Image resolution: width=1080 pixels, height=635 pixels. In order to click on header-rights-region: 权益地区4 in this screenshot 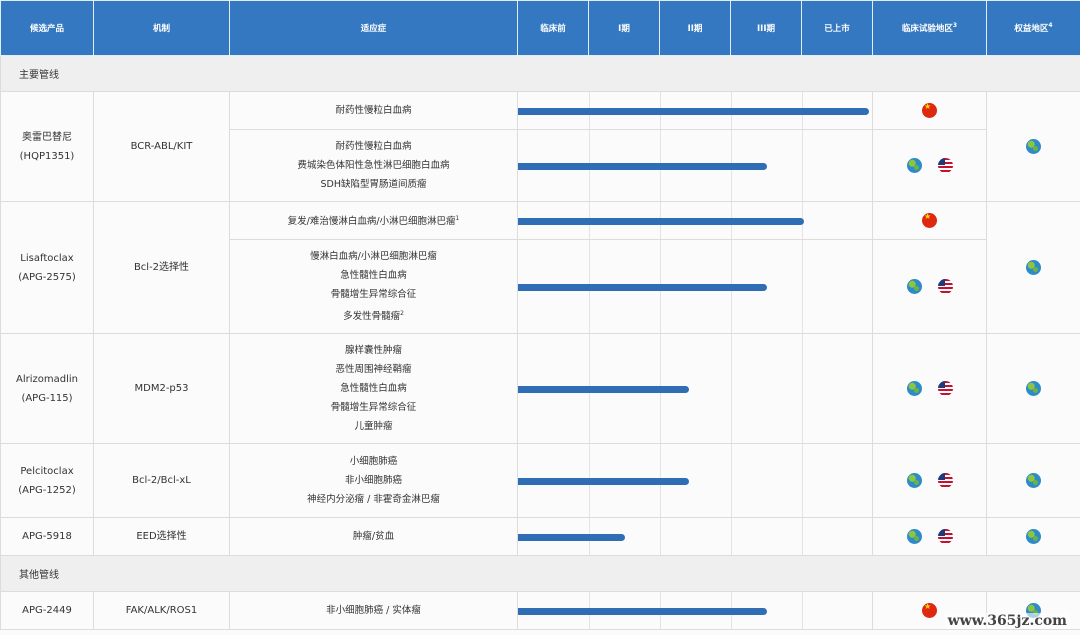, I will do `click(1033, 28)`.